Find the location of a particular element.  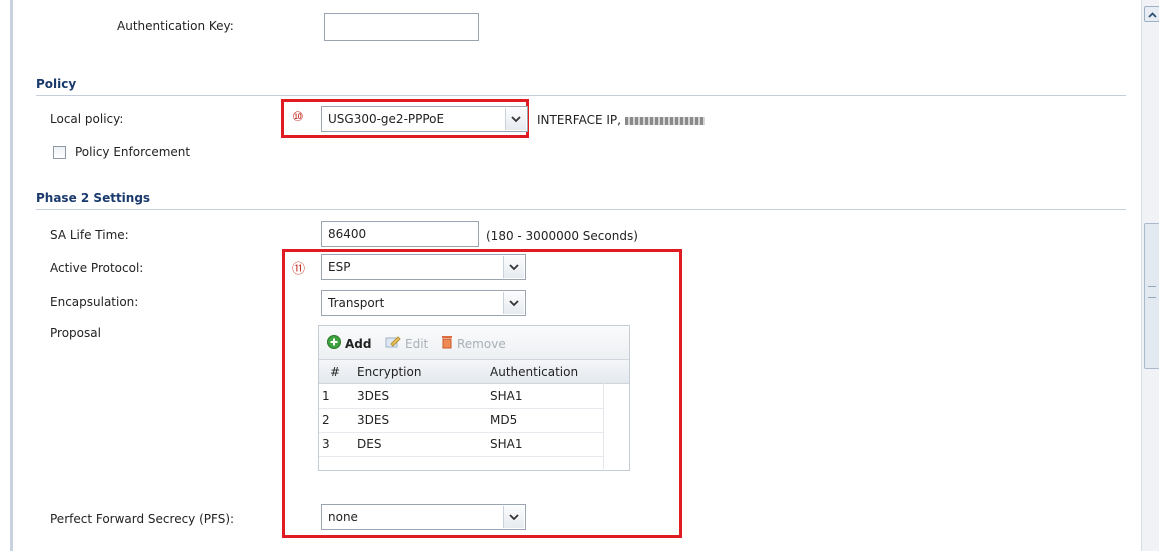

proposal-label: Proposal is located at coordinates (75, 333).